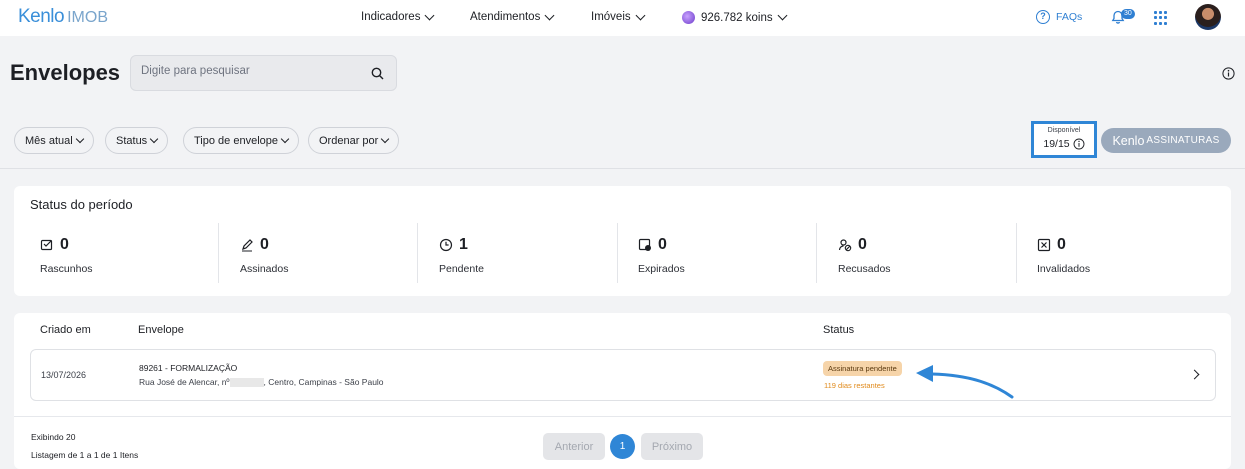 The width and height of the screenshot is (1245, 469). What do you see at coordinates (81, 204) in the screenshot?
I see `period-status-title: Status do período` at bounding box center [81, 204].